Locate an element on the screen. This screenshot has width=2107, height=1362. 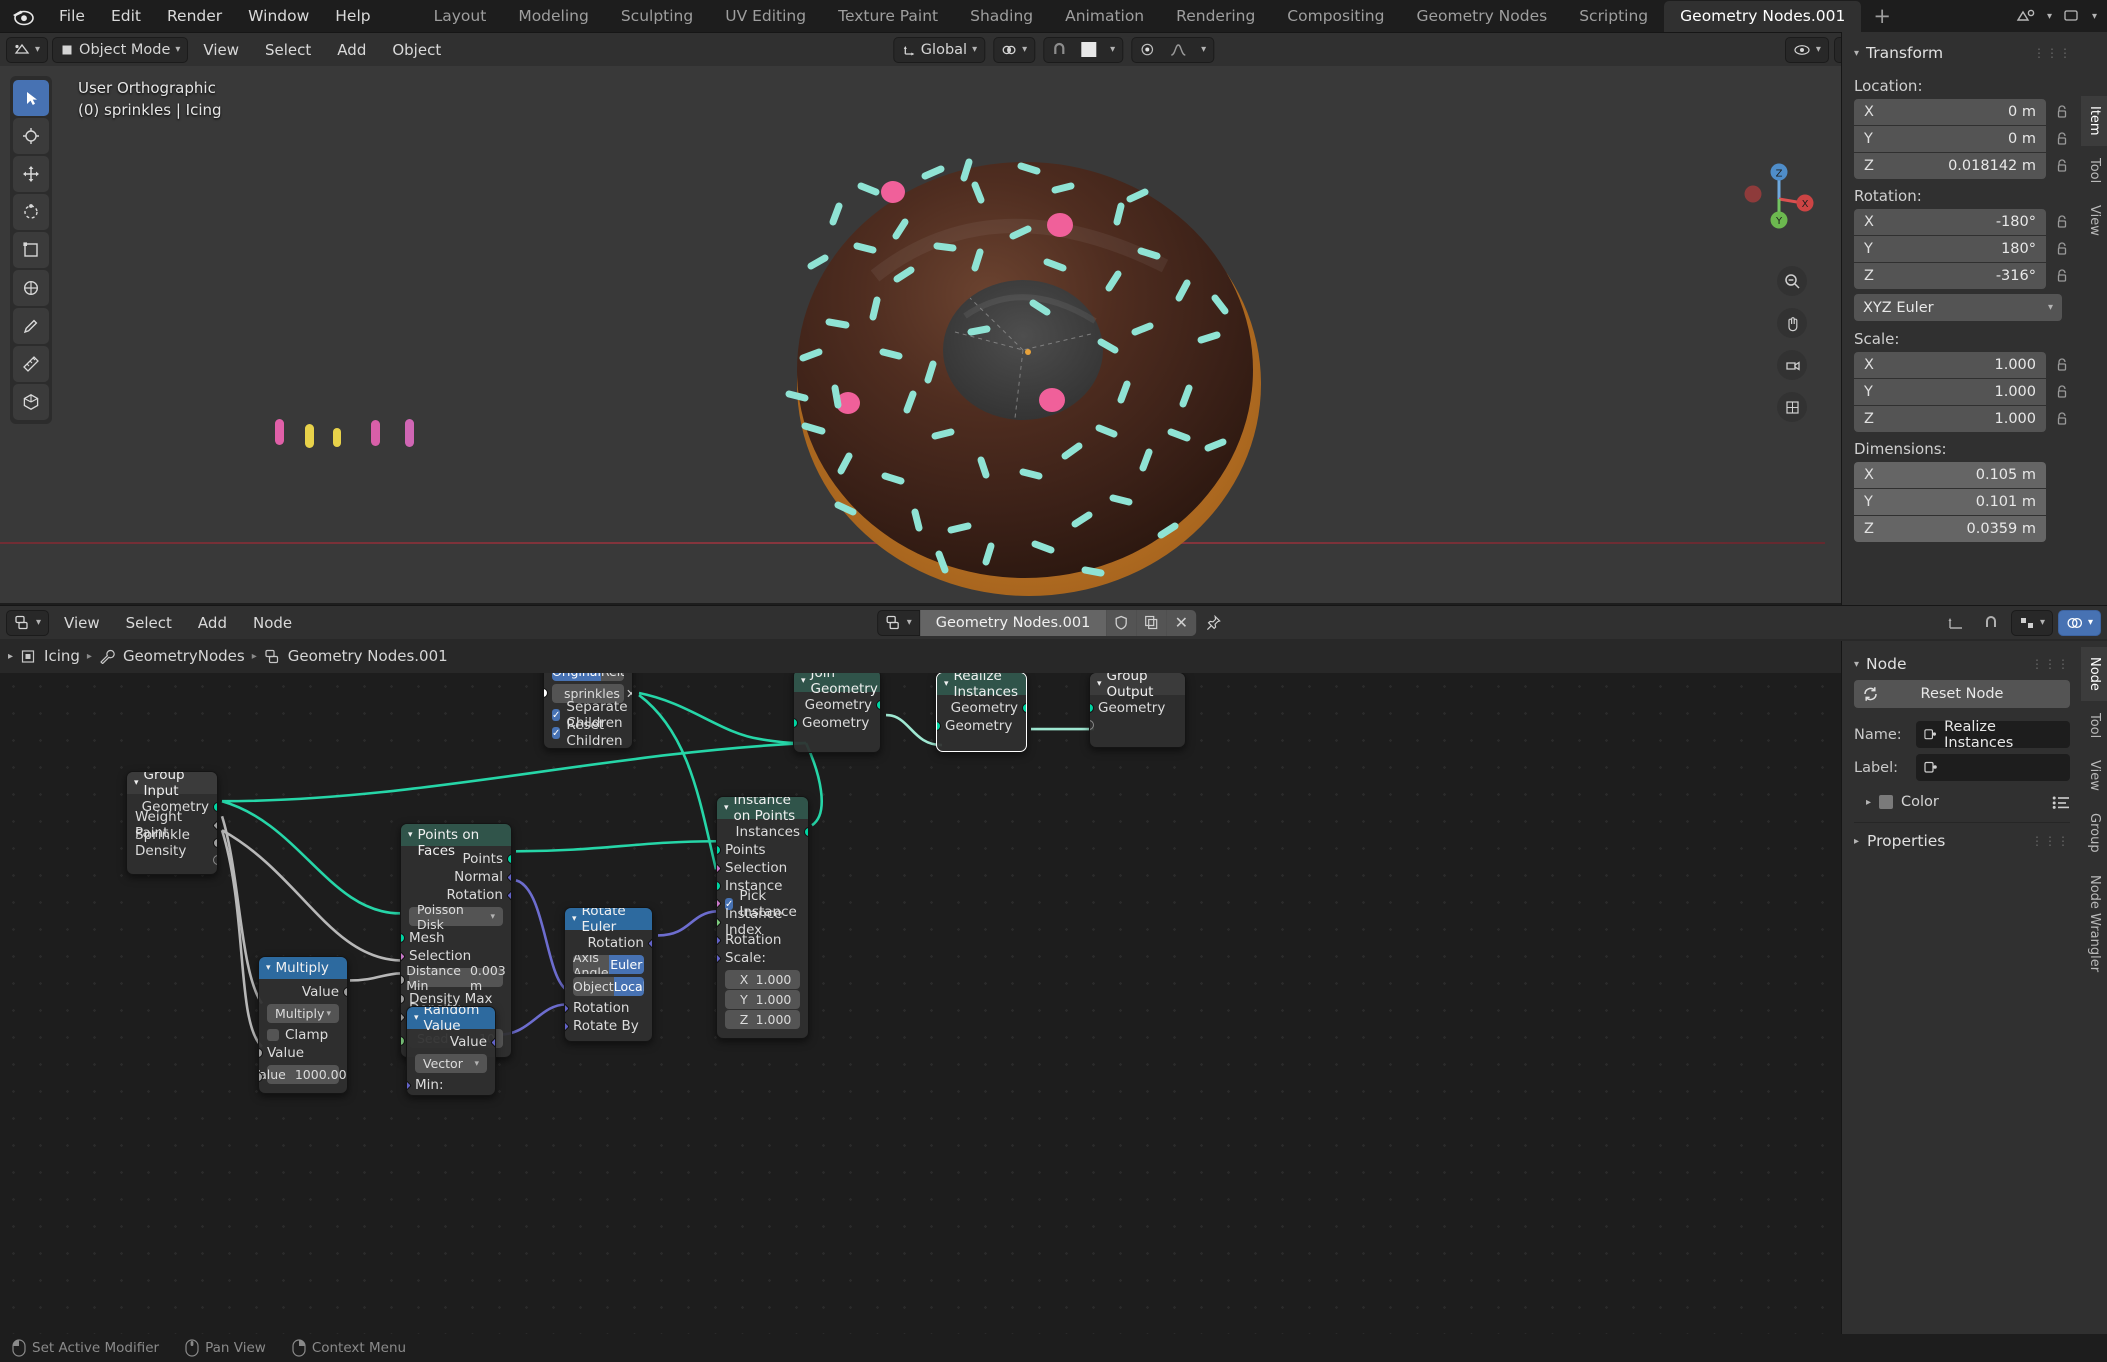
output-socket-normal is located at coordinates (508, 877).